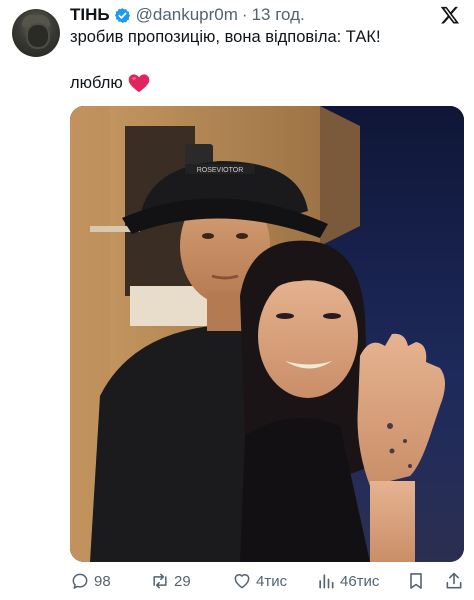 The height and width of the screenshot is (600, 474). I want to click on bookmark-icon, so click(416, 581).